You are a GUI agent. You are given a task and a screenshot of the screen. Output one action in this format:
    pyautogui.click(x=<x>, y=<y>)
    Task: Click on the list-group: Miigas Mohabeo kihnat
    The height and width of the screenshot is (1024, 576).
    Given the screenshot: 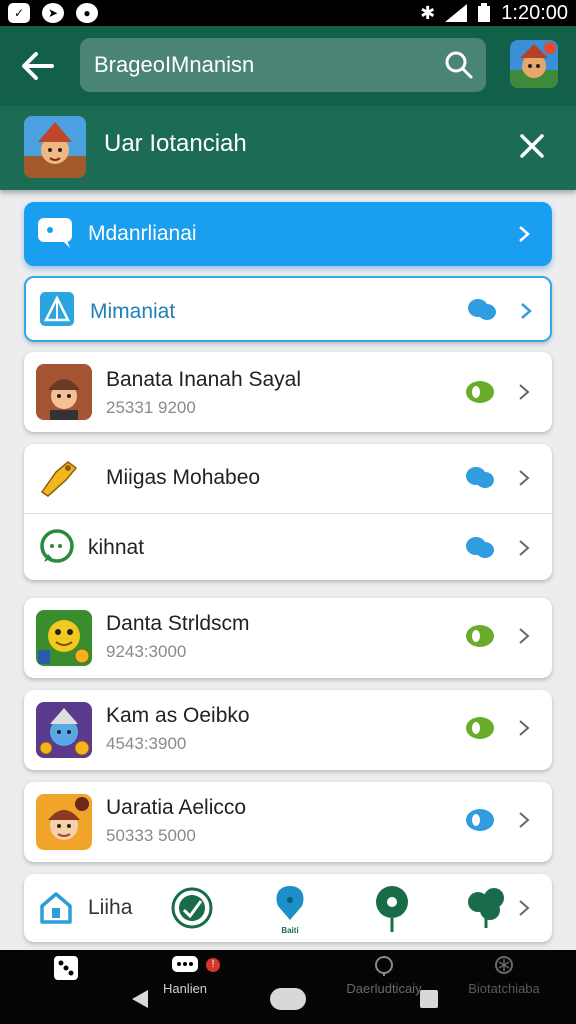 What is the action you would take?
    pyautogui.click(x=288, y=512)
    